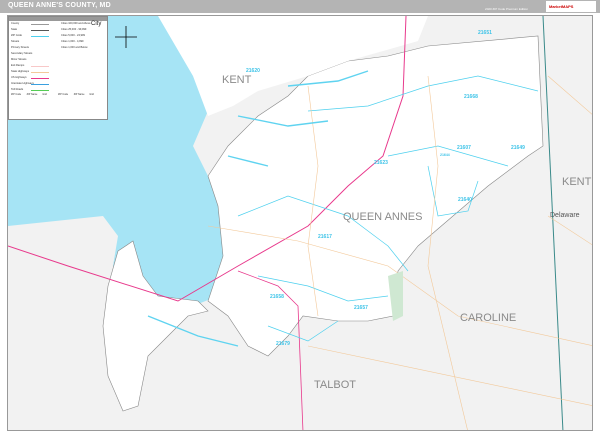  Describe the element at coordinates (565, 215) in the screenshot. I see `state-label: Delaware` at that location.